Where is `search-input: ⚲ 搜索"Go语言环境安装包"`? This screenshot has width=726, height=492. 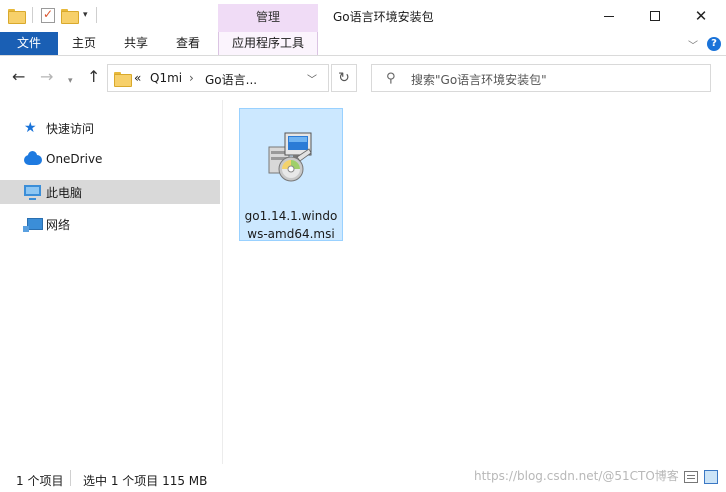 search-input: ⚲ 搜索"Go语言环境安装包" is located at coordinates (541, 78).